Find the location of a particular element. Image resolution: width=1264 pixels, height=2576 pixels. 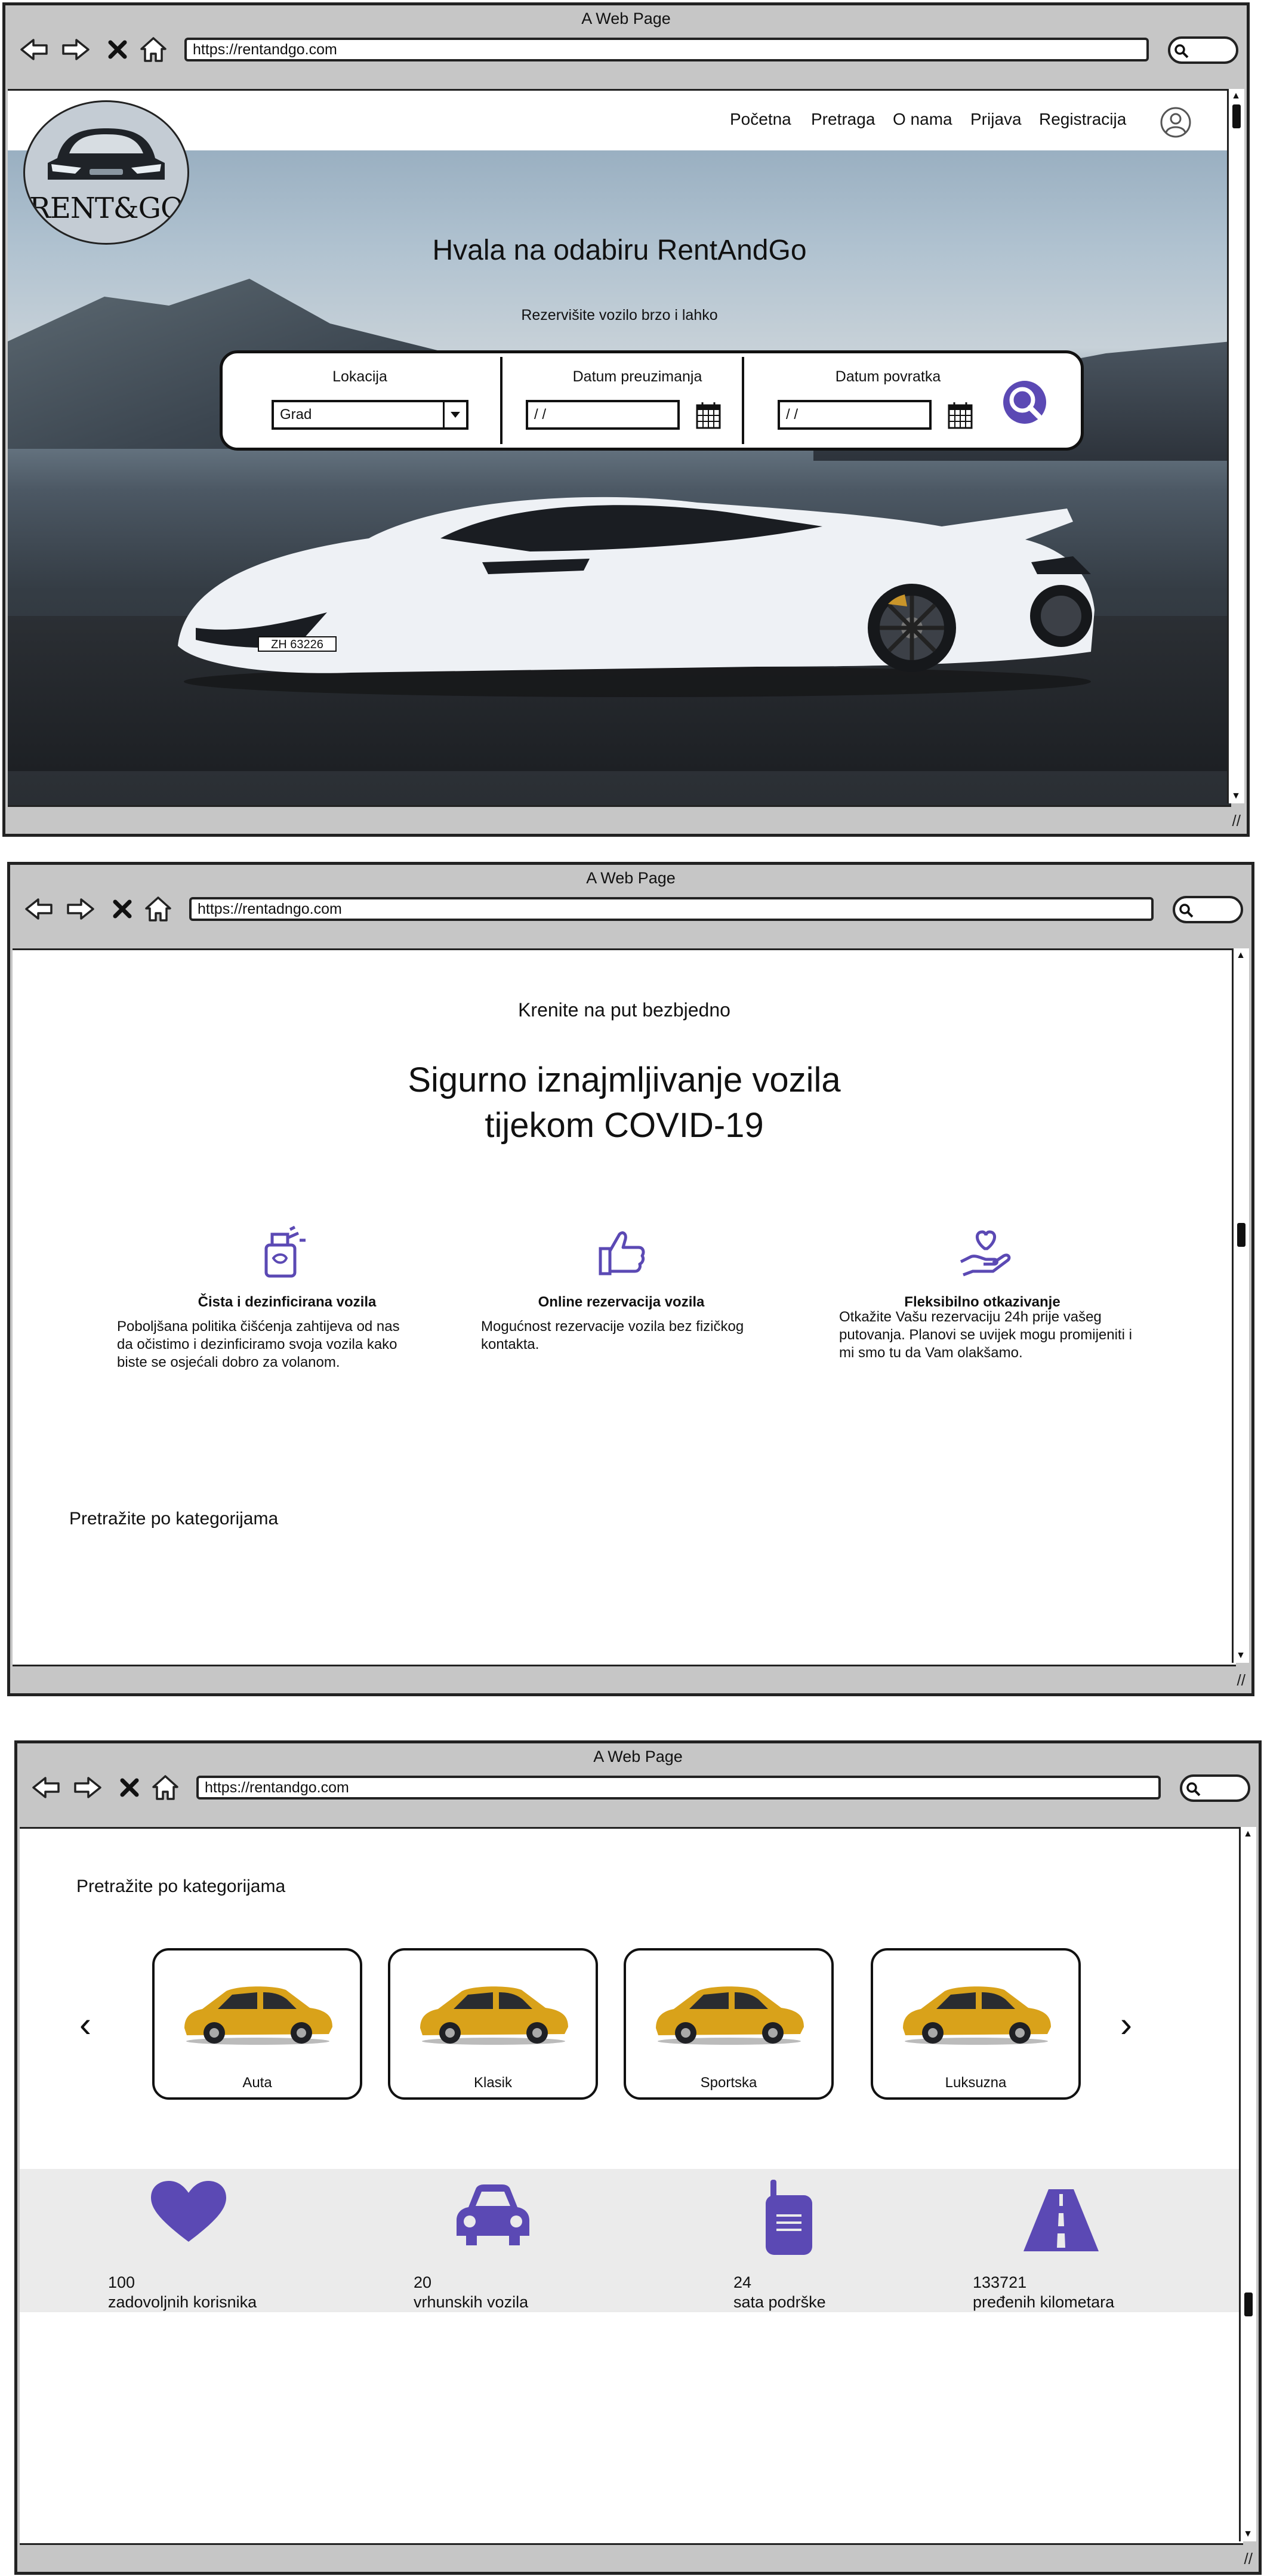

stat-label: pređenih kilometara is located at coordinates (1044, 2302).